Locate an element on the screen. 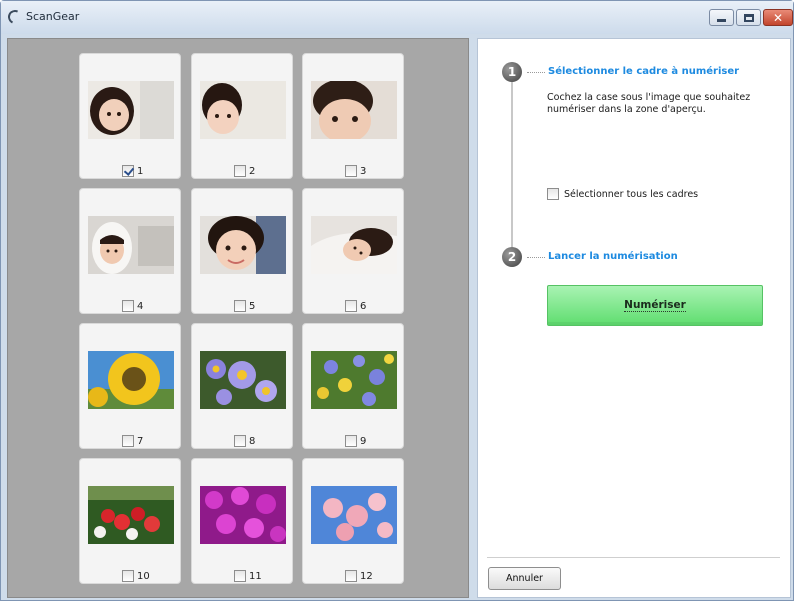 The height and width of the screenshot is (601, 794). select-all-row: Sélectionner tous les cadres is located at coordinates (622, 194).